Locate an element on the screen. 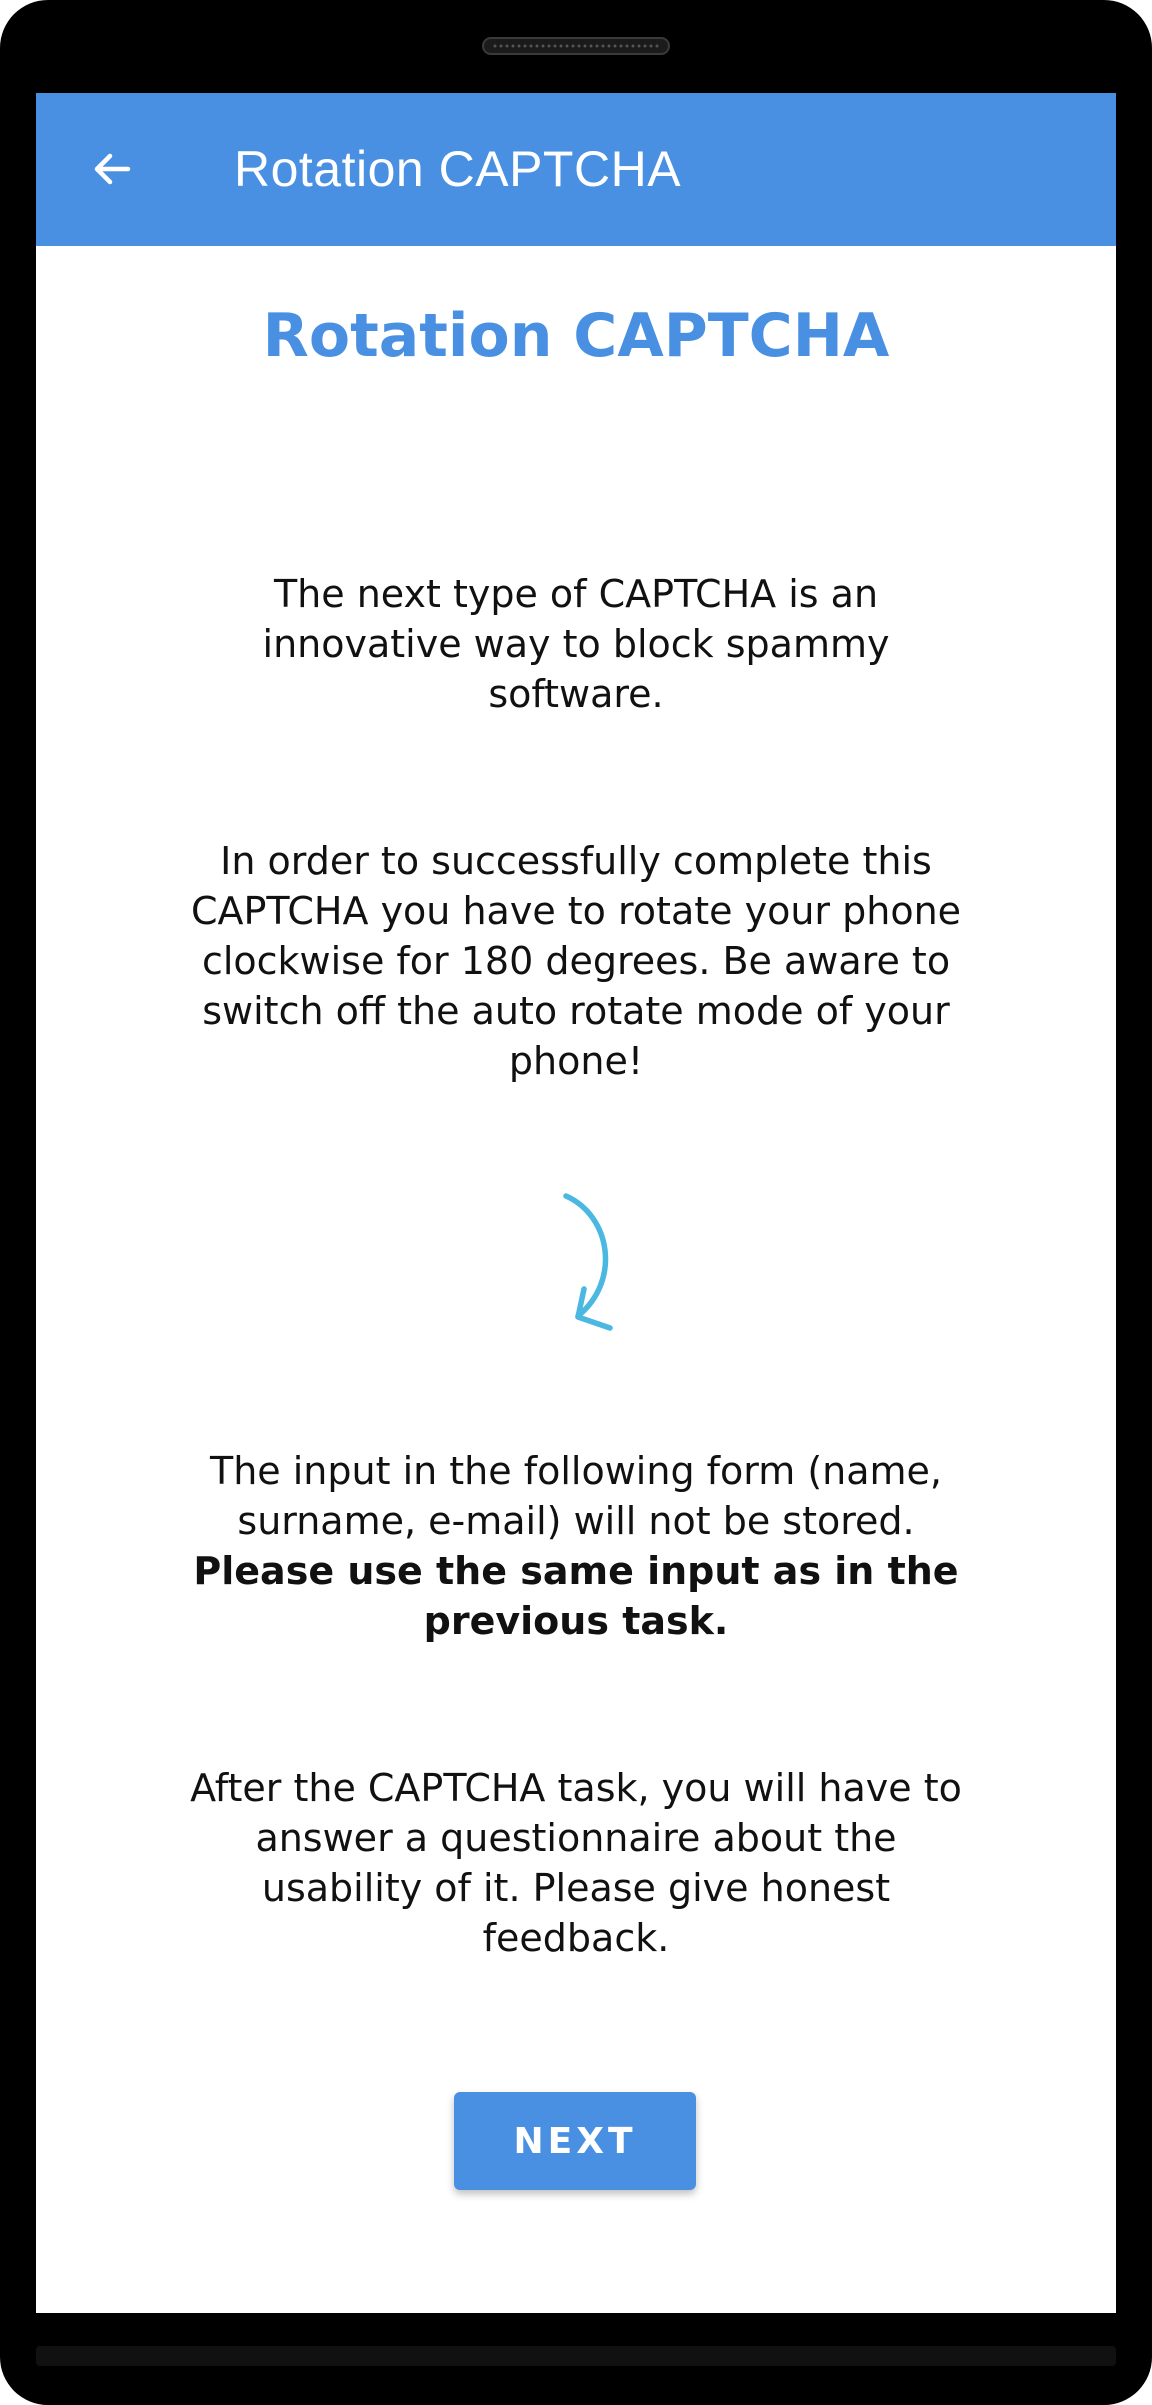 This screenshot has width=1152, height=2405. app-bar: Rotation CAPTCHA is located at coordinates (576, 169).